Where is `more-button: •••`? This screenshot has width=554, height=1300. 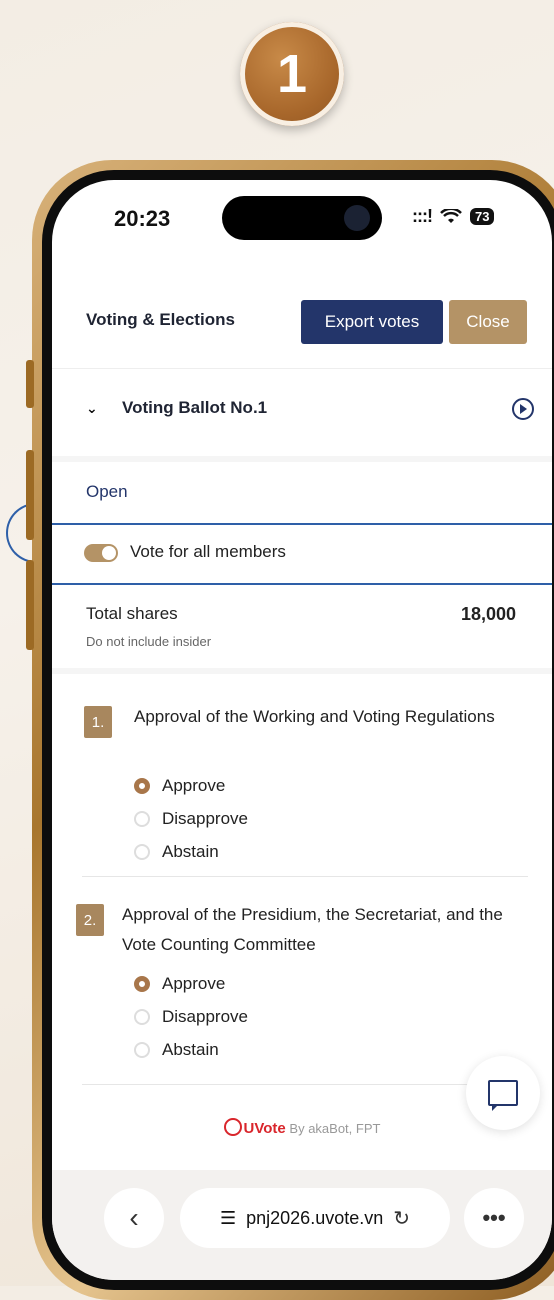 more-button: ••• is located at coordinates (494, 1218).